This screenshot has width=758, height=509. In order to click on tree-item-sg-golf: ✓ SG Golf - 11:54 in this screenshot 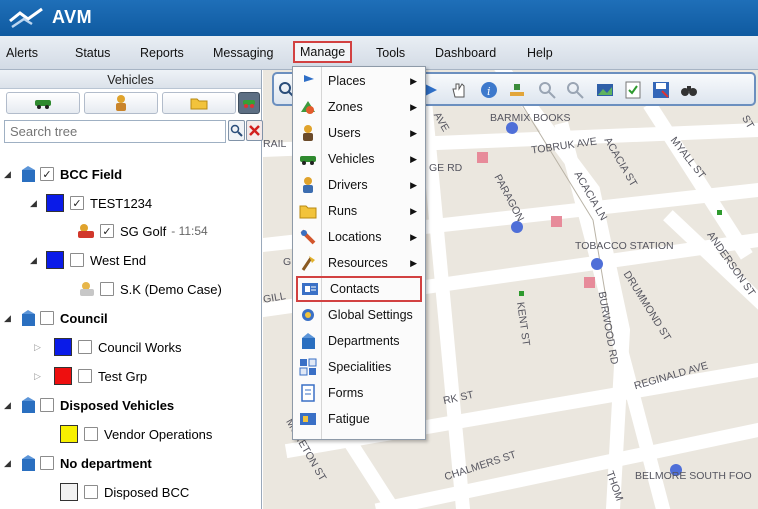, I will do `click(142, 231)`.